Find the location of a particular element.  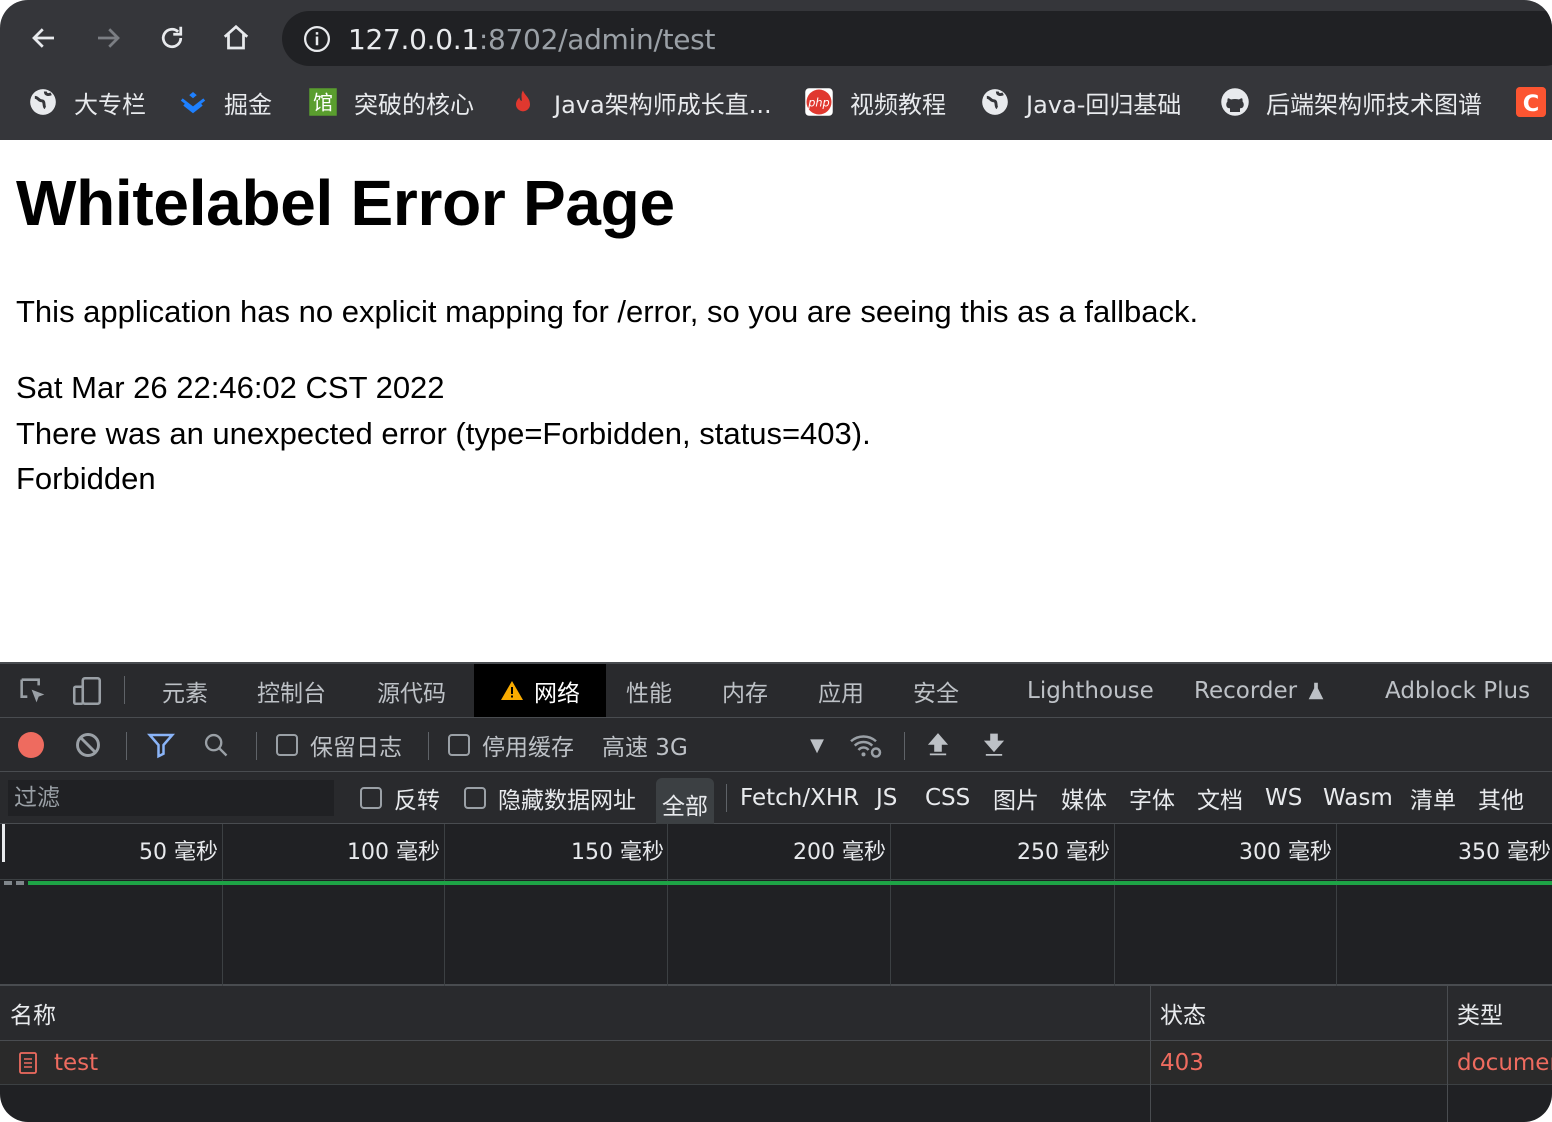

column-header-name: 名称 is located at coordinates (28, 1013).